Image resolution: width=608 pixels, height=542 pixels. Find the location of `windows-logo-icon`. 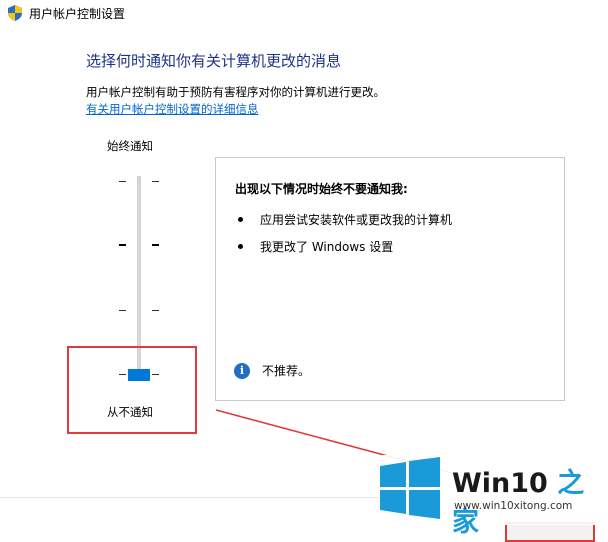

windows-logo-icon is located at coordinates (410, 488).